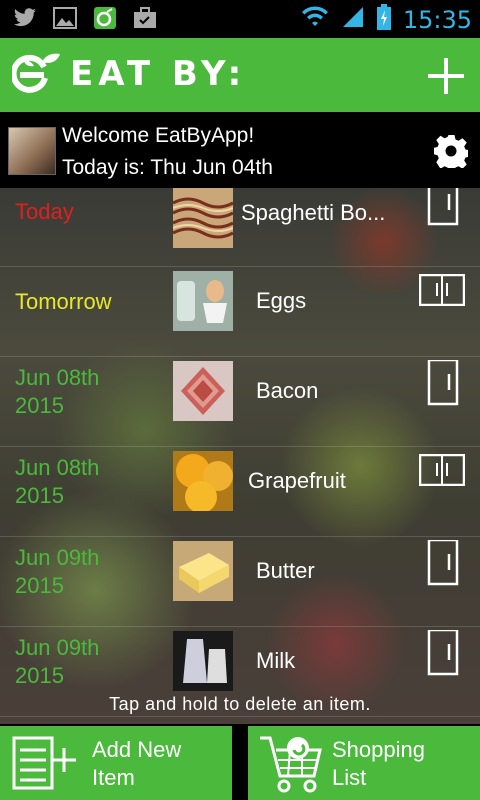 The height and width of the screenshot is (800, 480). I want to click on milk-thumbnail, so click(203, 661).